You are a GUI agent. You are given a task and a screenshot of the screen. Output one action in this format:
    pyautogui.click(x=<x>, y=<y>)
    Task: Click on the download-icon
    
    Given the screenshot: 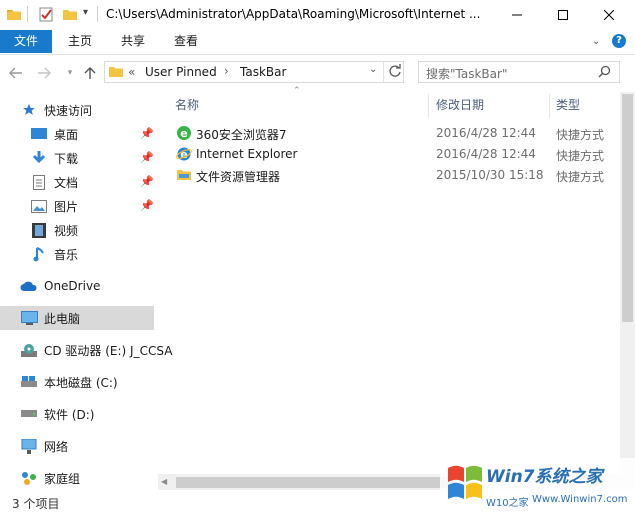 What is the action you would take?
    pyautogui.click(x=39, y=158)
    